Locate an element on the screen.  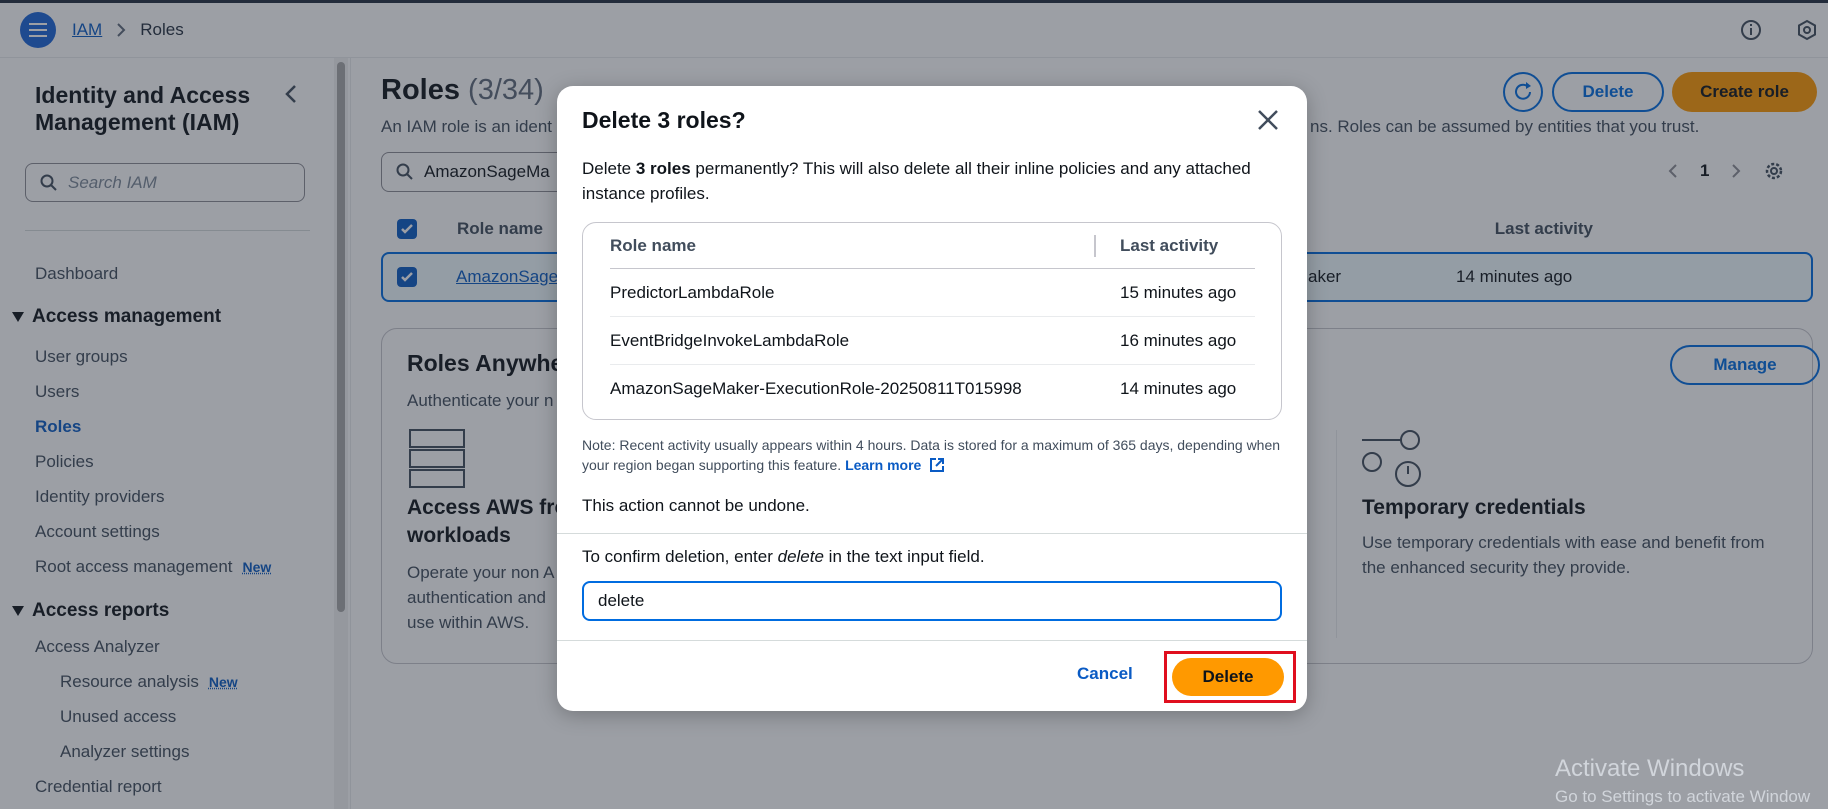
role-name: EventBridgeInvokeLambdaRole is located at coordinates (730, 340).